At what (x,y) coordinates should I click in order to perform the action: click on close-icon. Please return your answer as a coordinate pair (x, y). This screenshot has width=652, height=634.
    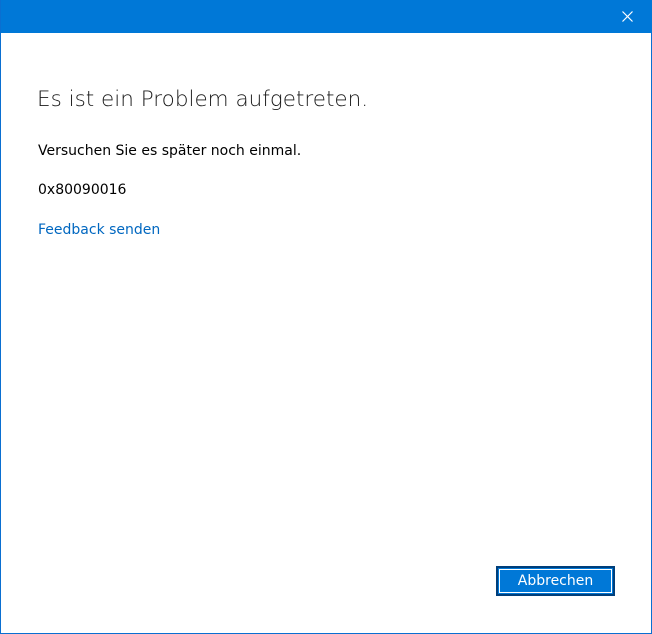
    Looking at the image, I should click on (627, 16).